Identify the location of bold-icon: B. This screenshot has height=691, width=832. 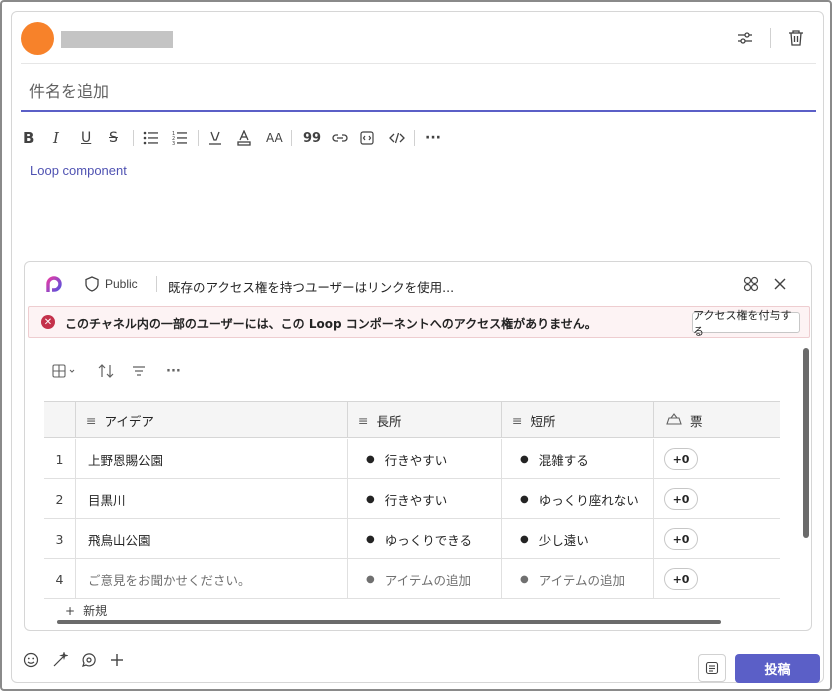
(28, 138).